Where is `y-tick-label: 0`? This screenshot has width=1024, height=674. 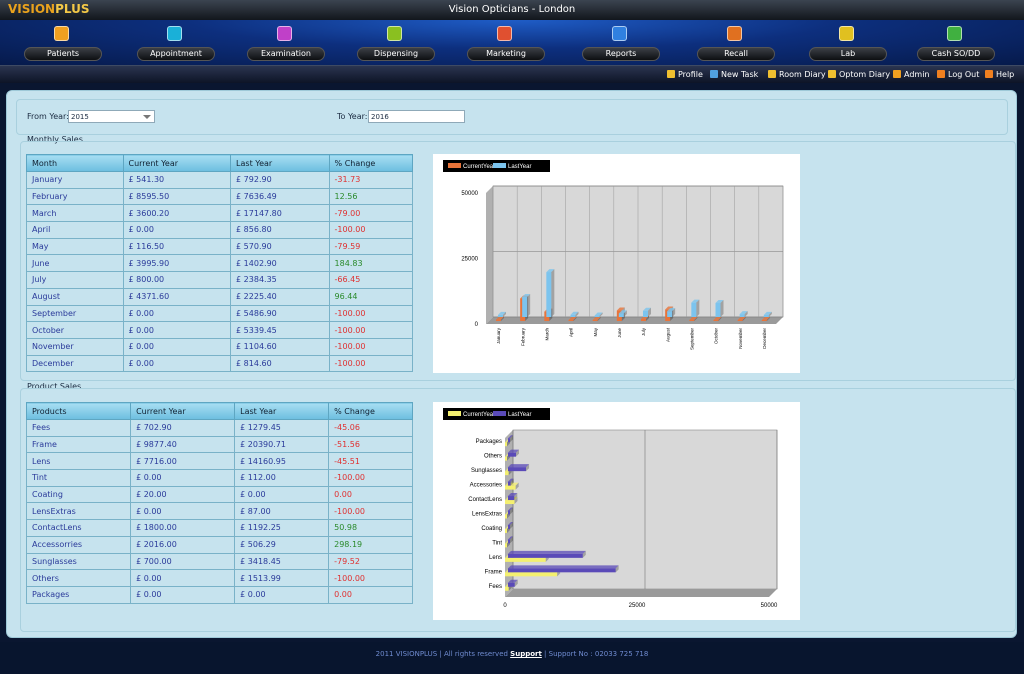
y-tick-label: 0 is located at coordinates (477, 325).